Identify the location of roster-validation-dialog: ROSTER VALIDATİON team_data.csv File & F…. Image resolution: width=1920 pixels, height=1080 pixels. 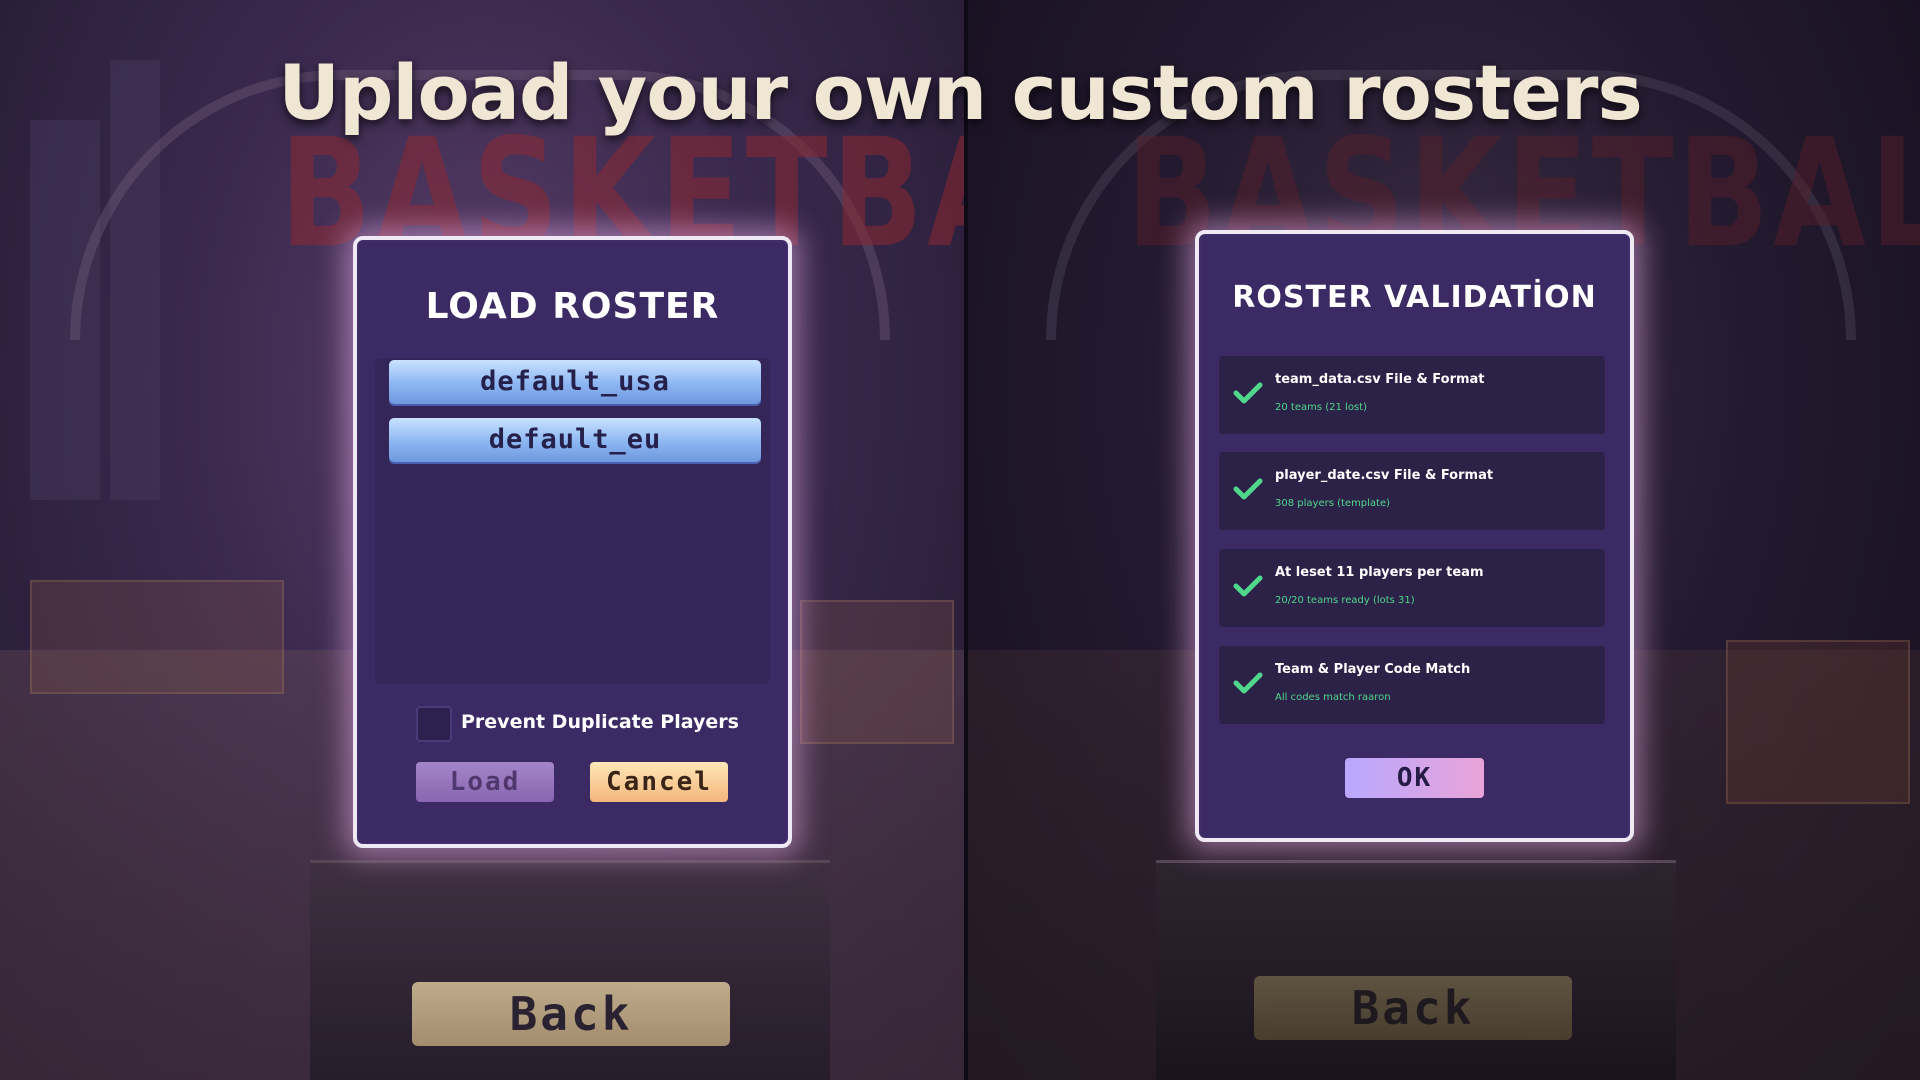
(1414, 536).